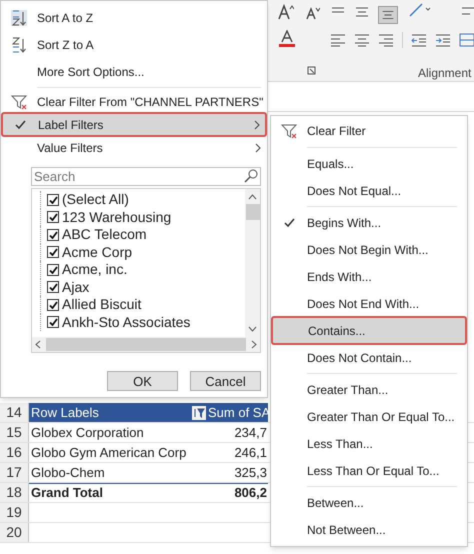 The image size is (474, 554). I want to click on table-cell-text: 325,3, so click(250, 473).